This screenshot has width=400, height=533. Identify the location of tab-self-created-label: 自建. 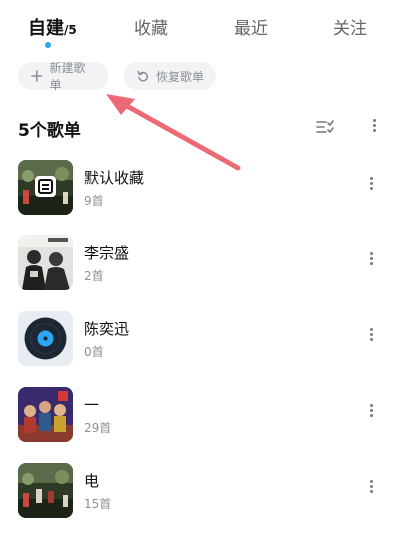
(46, 28).